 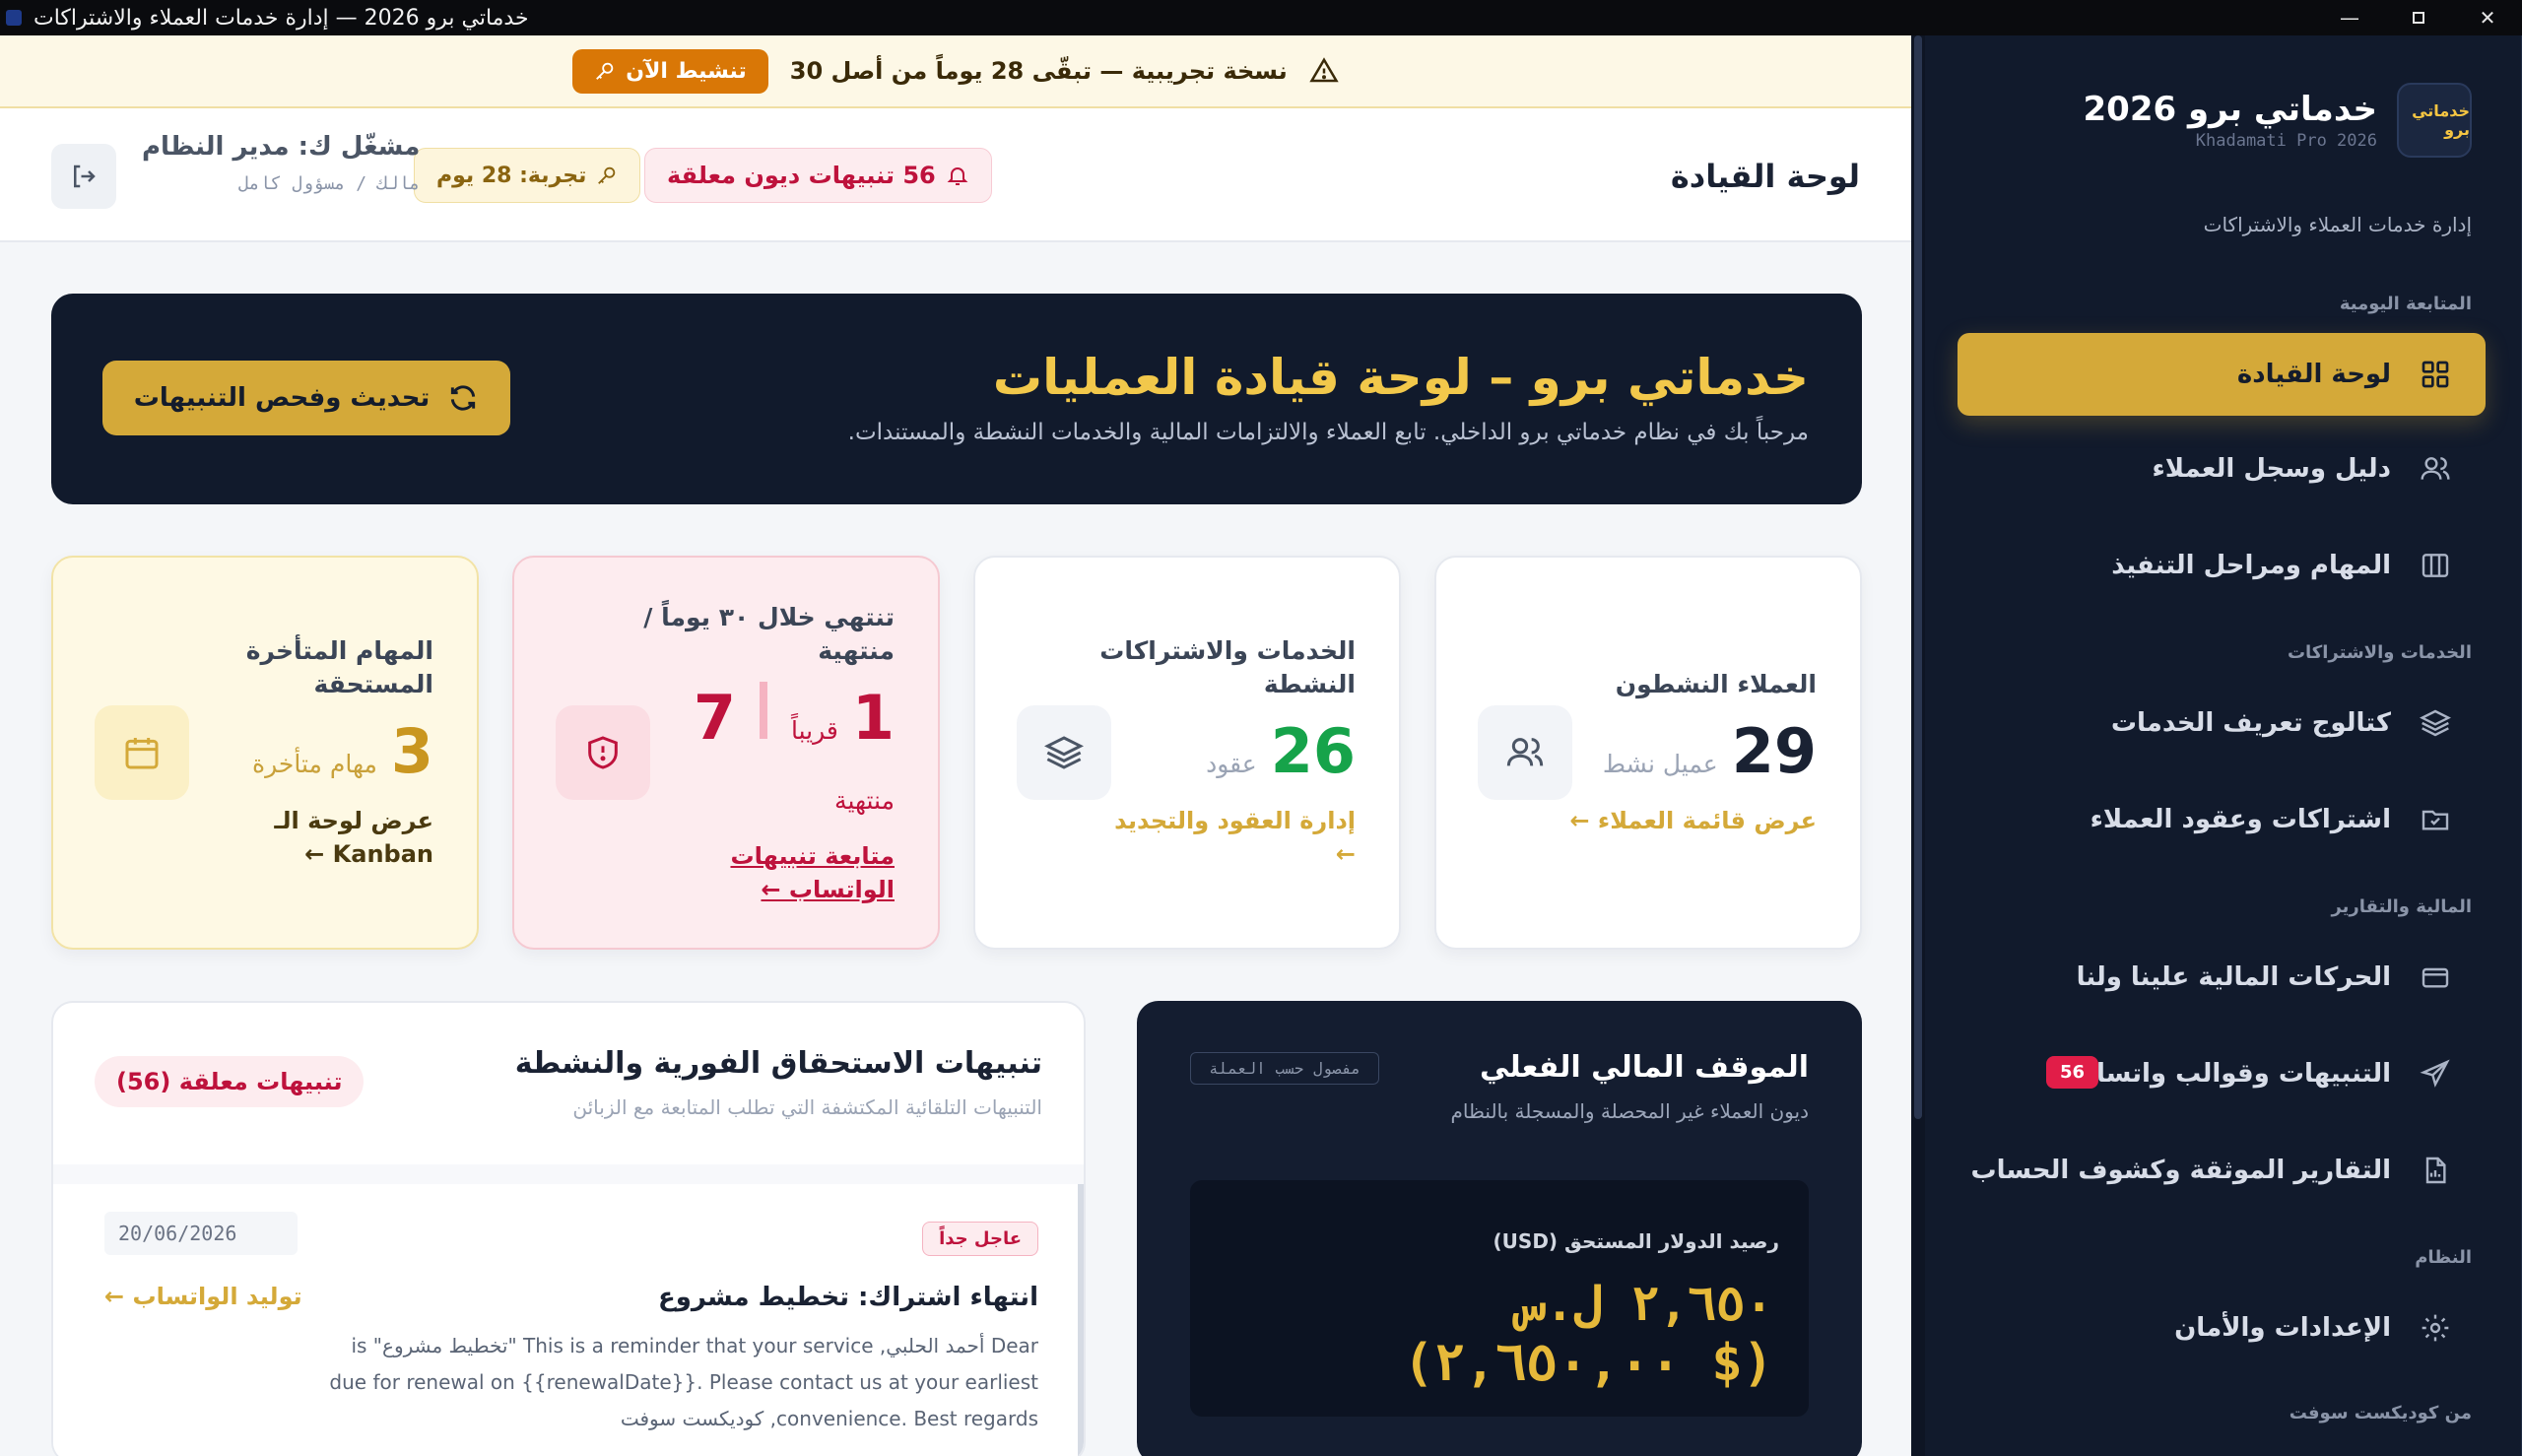 I want to click on sidebar-item-label: المهام ومراحل التنفيذ, so click(x=2251, y=565).